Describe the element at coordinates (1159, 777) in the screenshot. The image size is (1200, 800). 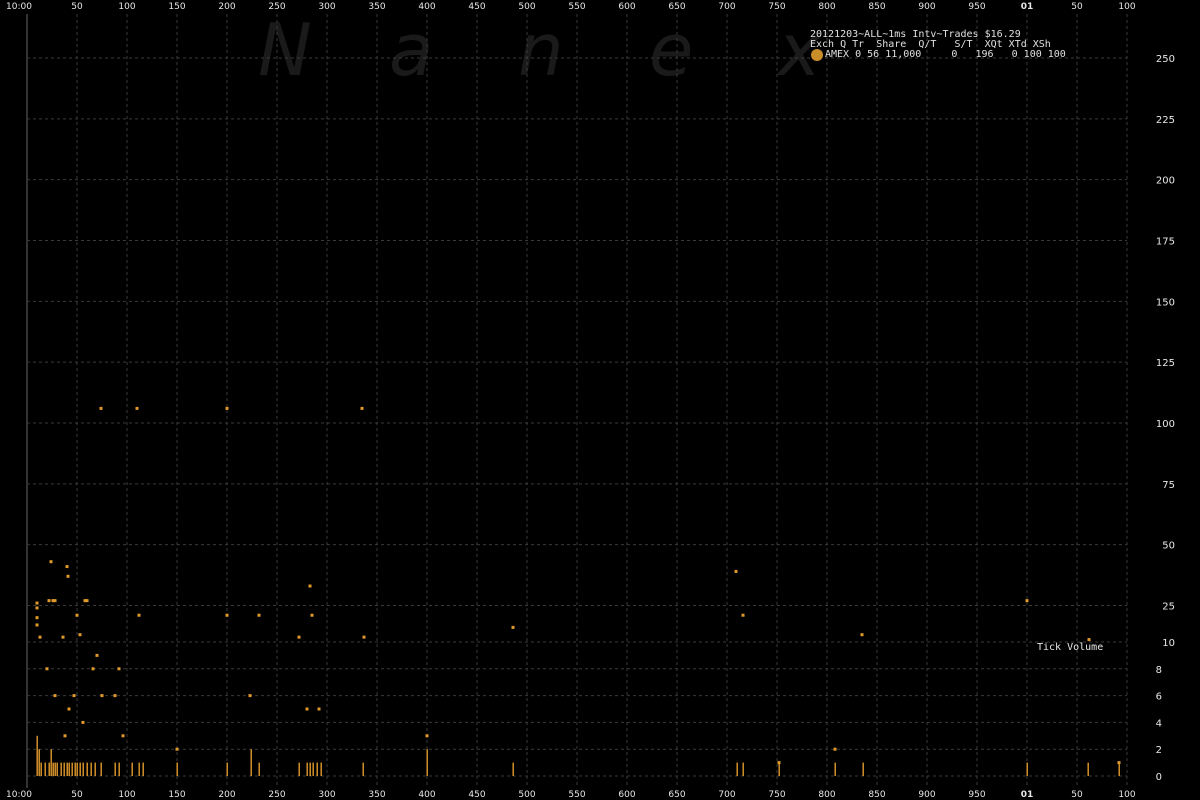
I see `y-tick-label-lower: 0` at that location.